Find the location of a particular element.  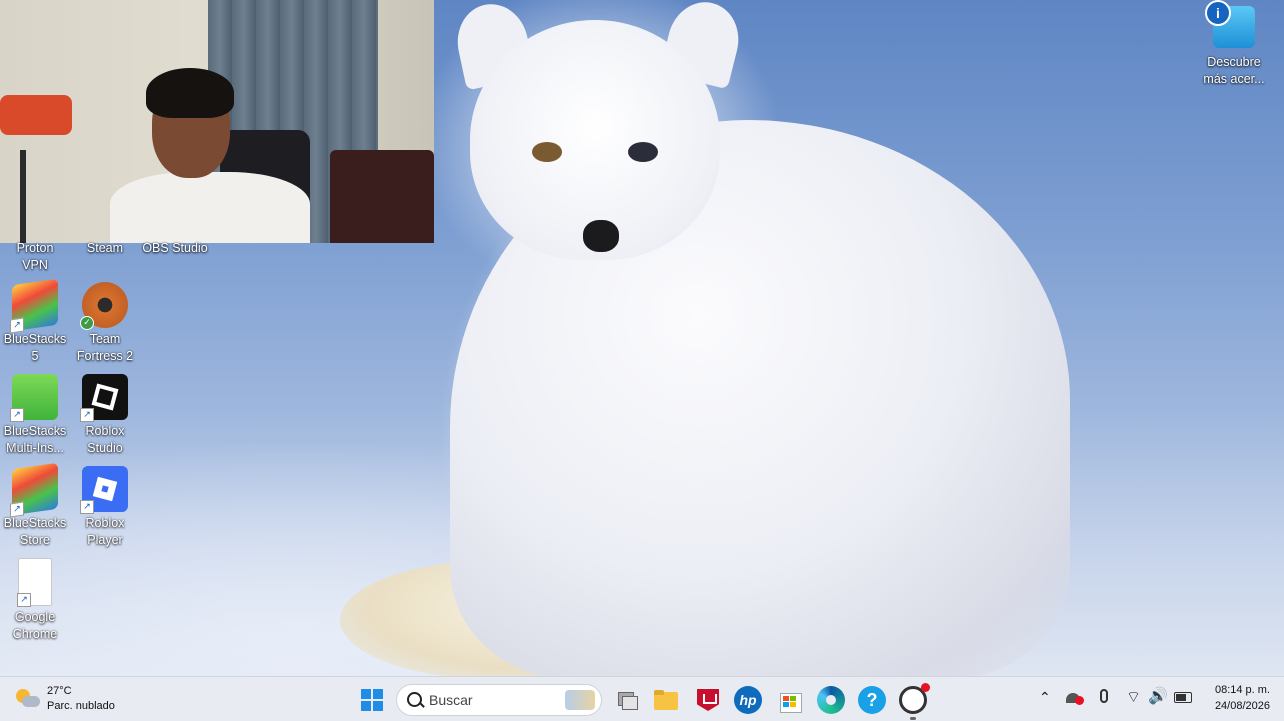

webcam-toy-blaster is located at coordinates (36, 115).